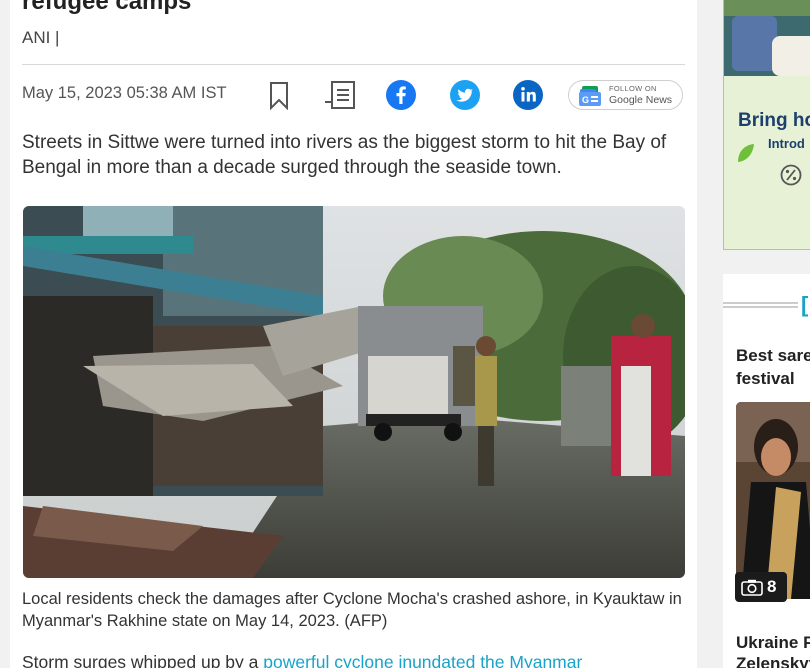 This screenshot has width=810, height=668. What do you see at coordinates (746, 153) in the screenshot?
I see `leaf-icon` at bounding box center [746, 153].